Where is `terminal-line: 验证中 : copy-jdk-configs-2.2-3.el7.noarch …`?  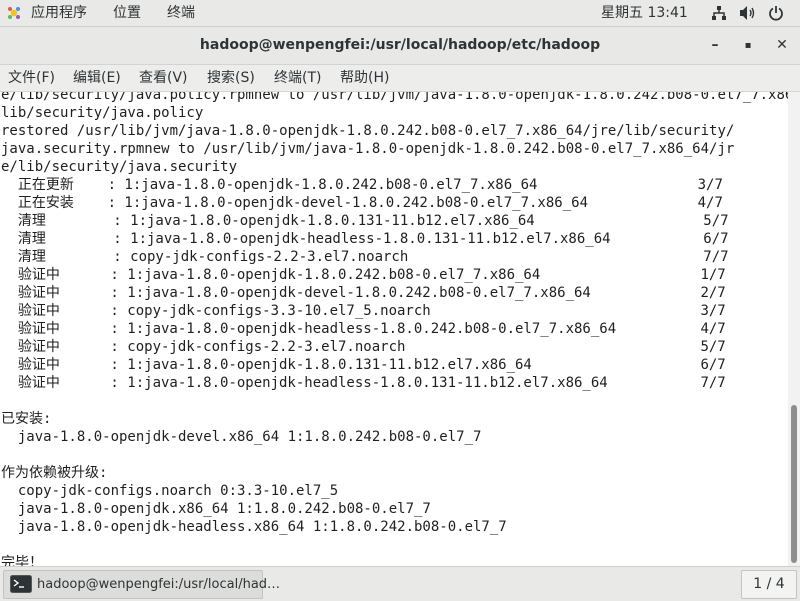
terminal-line: 验证中 : copy-jdk-configs-2.2-3.el7.noarch … is located at coordinates (363, 347).